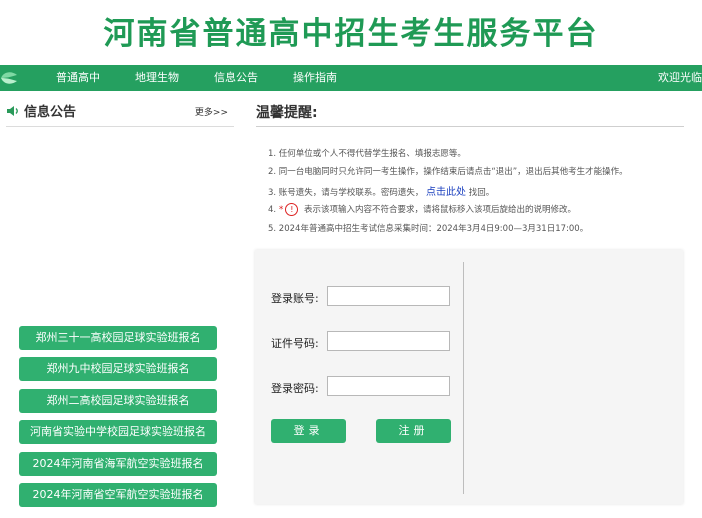 Image resolution: width=702 pixels, height=518 pixels. Describe the element at coordinates (120, 113) in the screenshot. I see `notice-header: 信息公告 更多>>` at that location.